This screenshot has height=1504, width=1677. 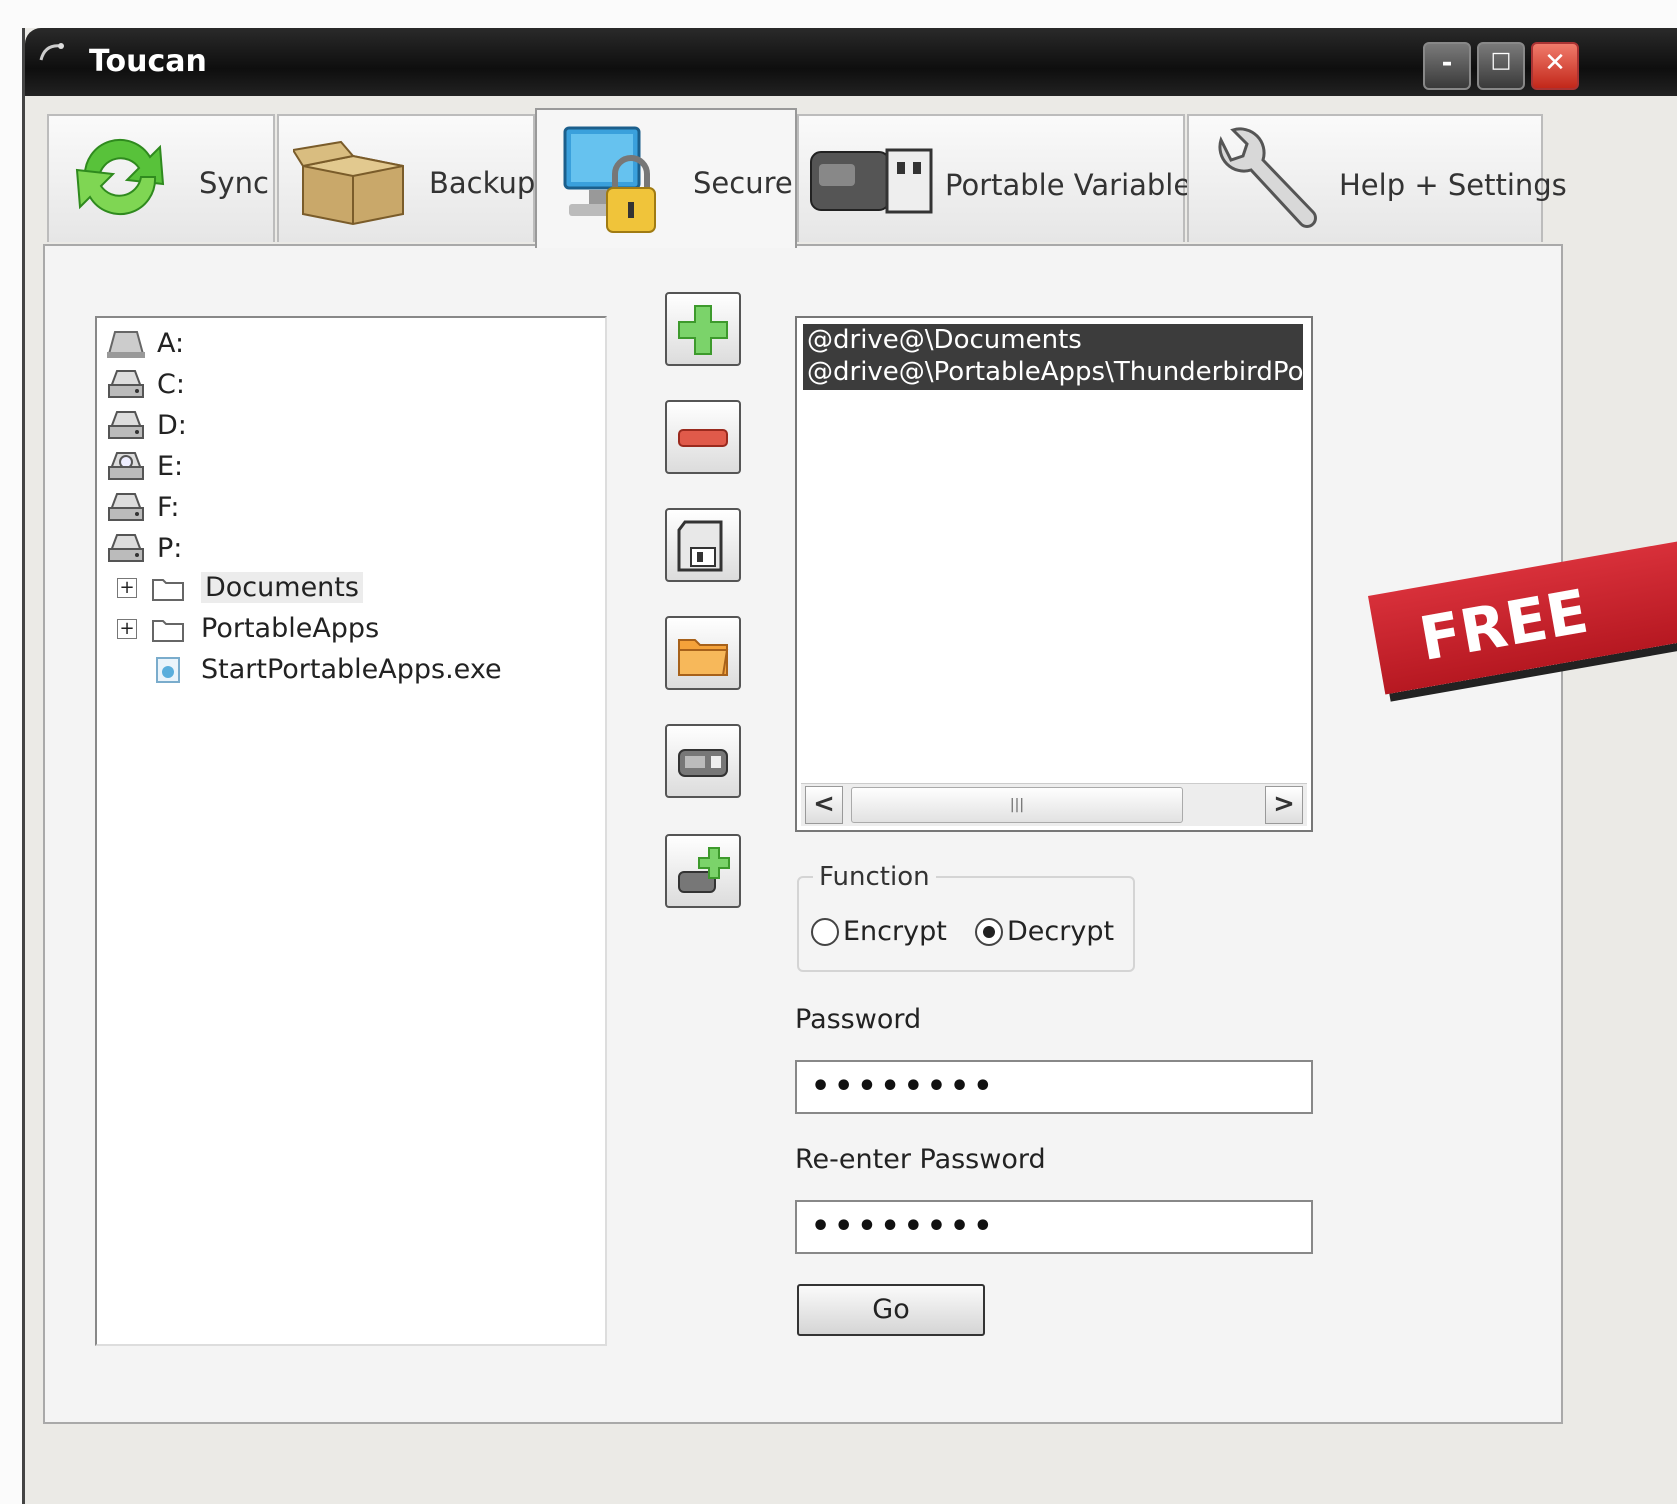 What do you see at coordinates (348, 183) in the screenshot?
I see `box-icon` at bounding box center [348, 183].